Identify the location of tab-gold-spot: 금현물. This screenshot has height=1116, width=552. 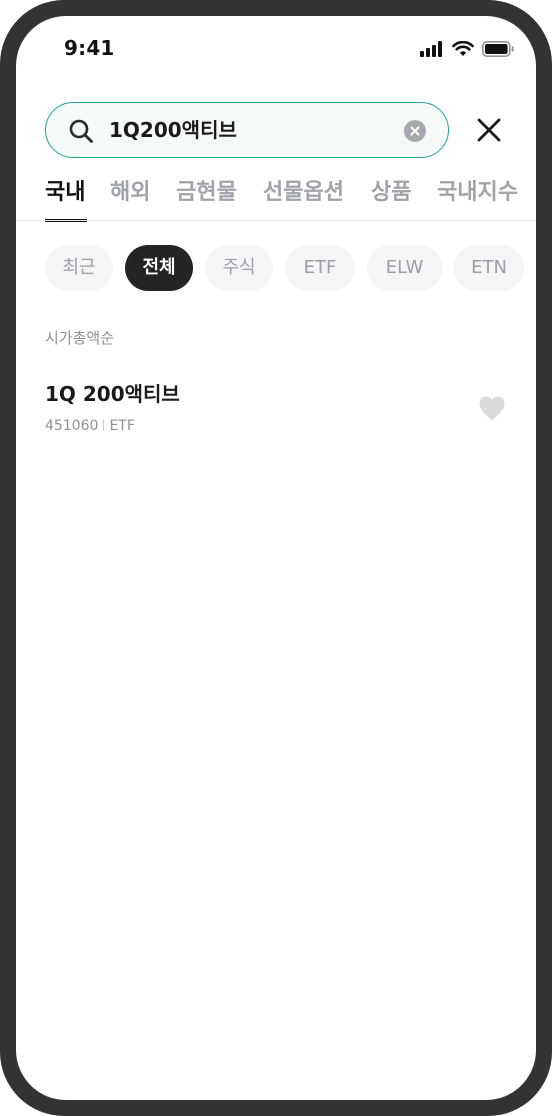
(206, 193).